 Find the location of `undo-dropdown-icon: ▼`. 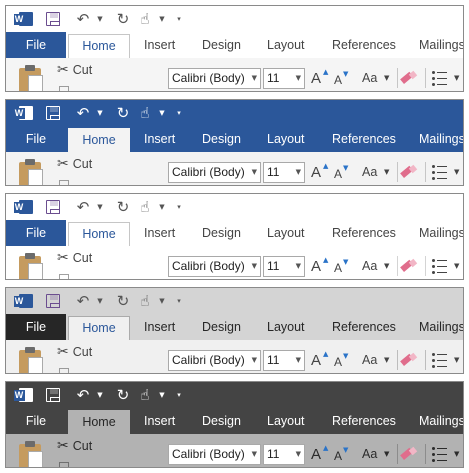

undo-dropdown-icon: ▼ is located at coordinates (100, 113).